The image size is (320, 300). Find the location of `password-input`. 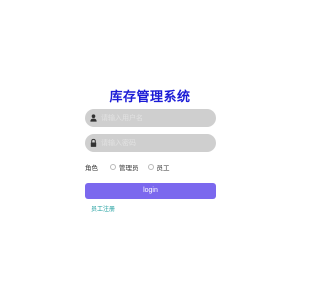

password-input is located at coordinates (156, 143).